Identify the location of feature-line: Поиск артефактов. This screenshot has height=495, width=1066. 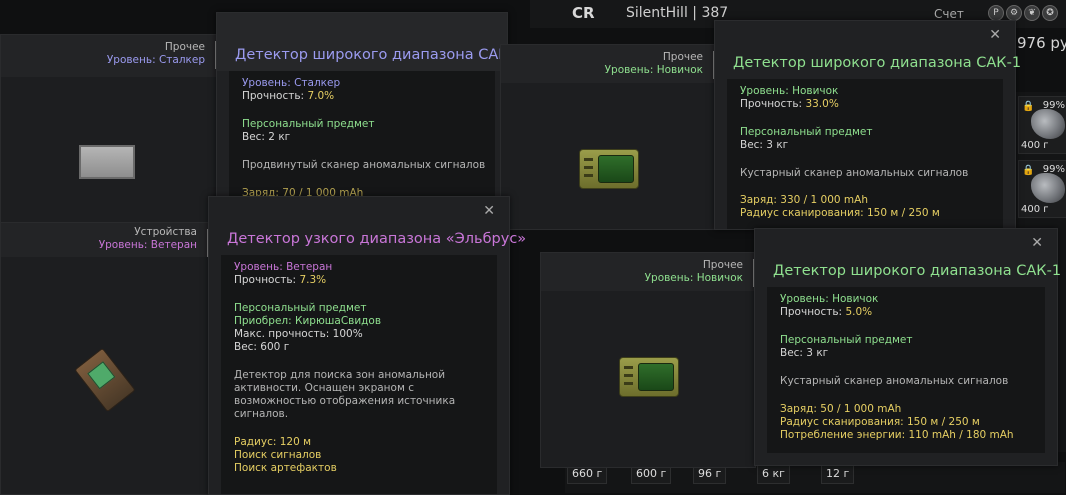
(285, 468).